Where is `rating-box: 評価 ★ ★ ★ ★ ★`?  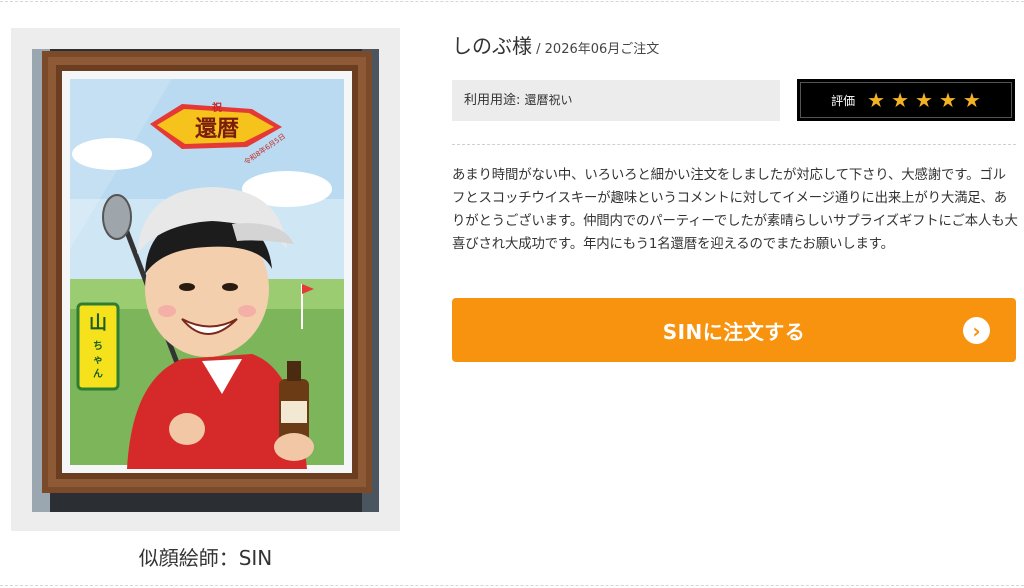 rating-box: 評価 ★ ★ ★ ★ ★ is located at coordinates (906, 100).